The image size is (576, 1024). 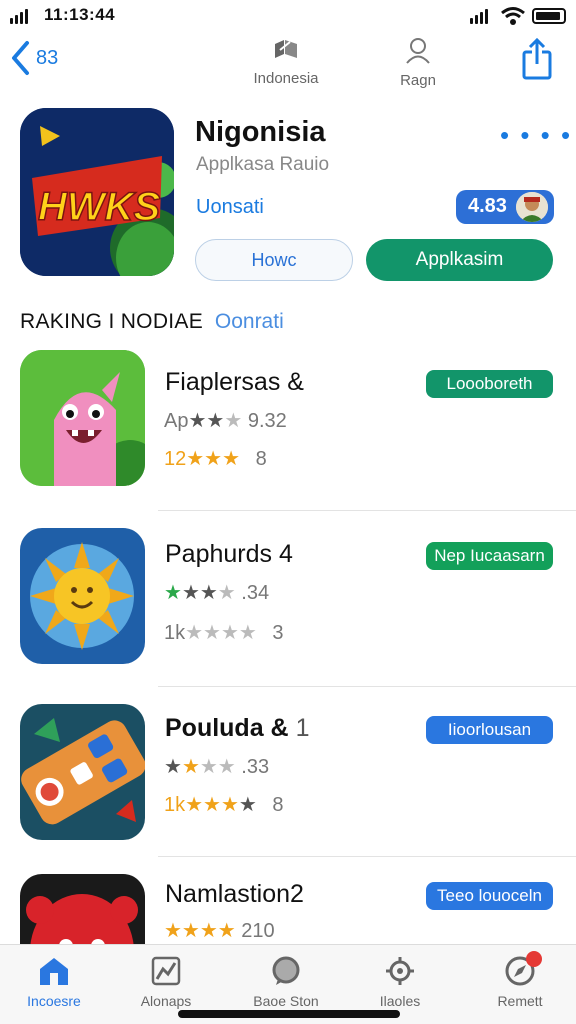 What do you see at coordinates (489, 730) in the screenshot?
I see `app-action-button: Iioorlousan` at bounding box center [489, 730].